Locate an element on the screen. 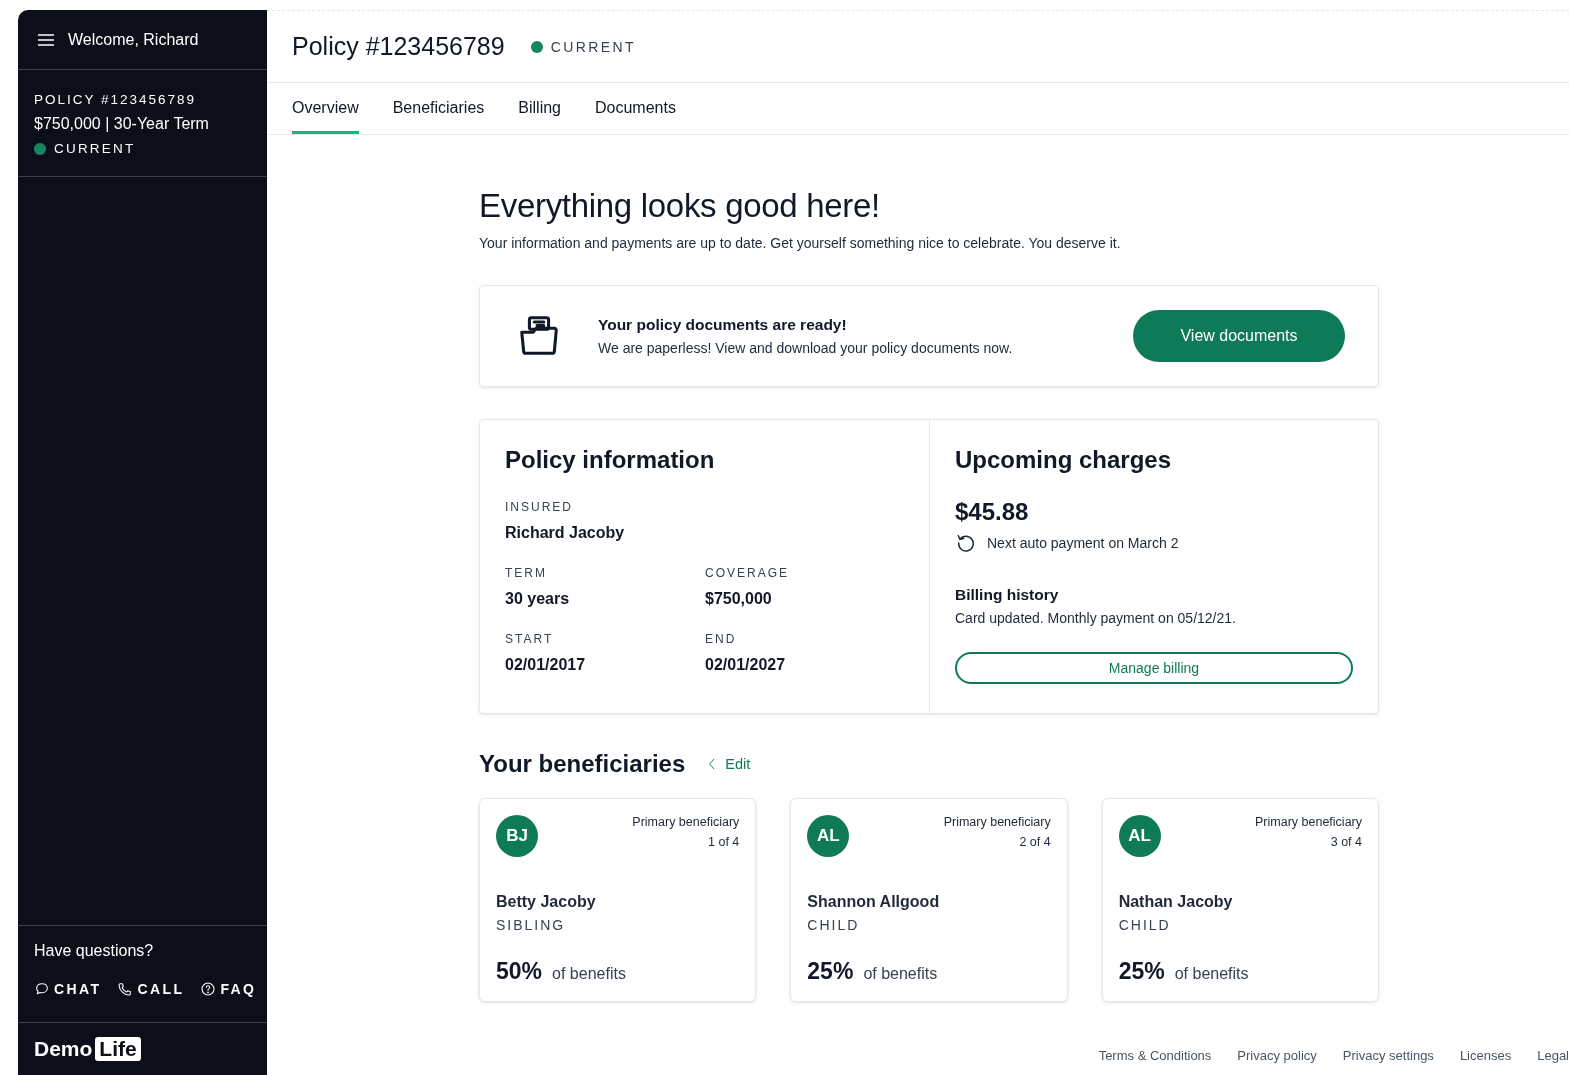  charge-amount: $45.88 is located at coordinates (992, 512).